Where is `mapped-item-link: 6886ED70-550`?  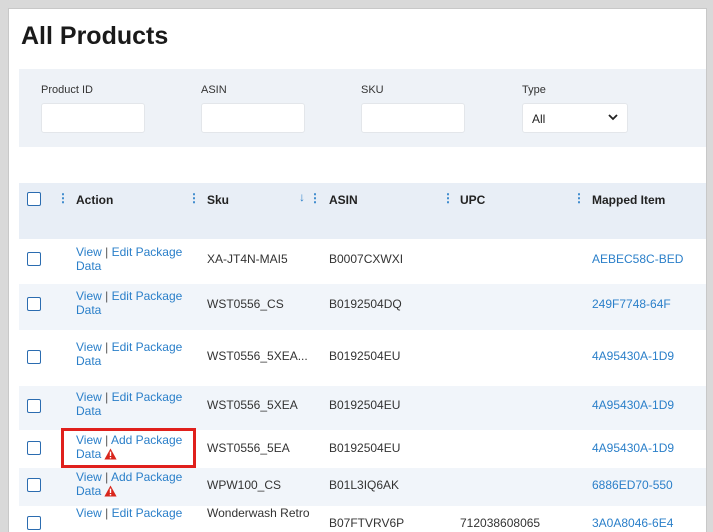 mapped-item-link: 6886ED70-550 is located at coordinates (632, 485).